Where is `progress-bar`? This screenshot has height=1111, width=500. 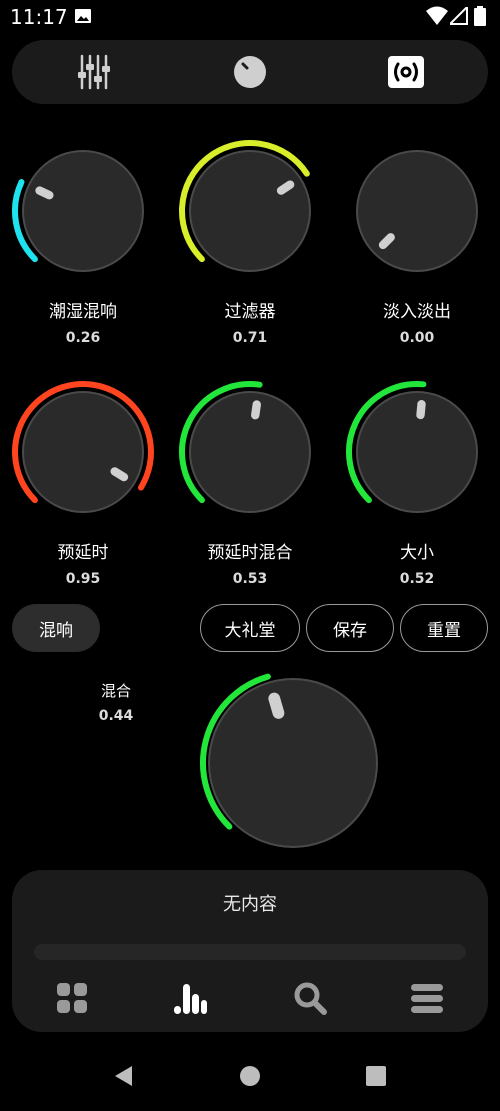 progress-bar is located at coordinates (250, 952).